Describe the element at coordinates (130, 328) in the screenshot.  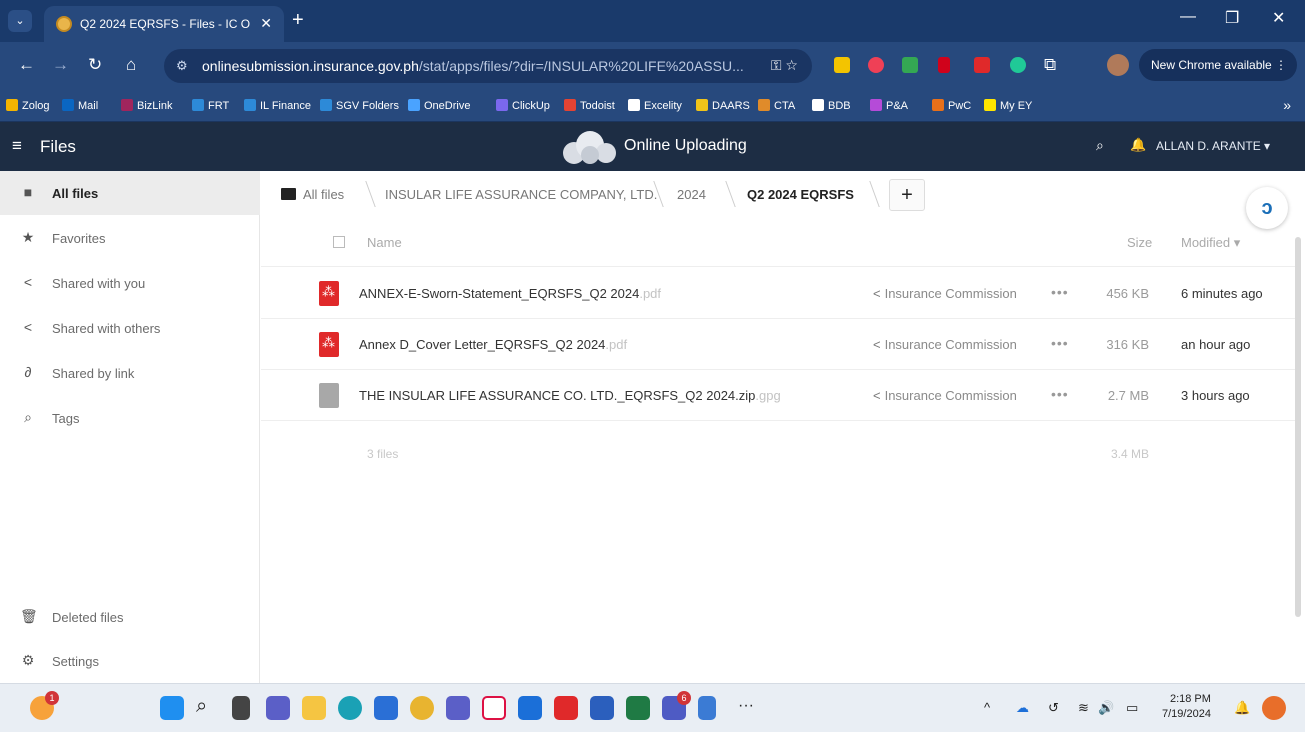
I see `sidebar-item-shared-with-others: < Shared with others` at that location.